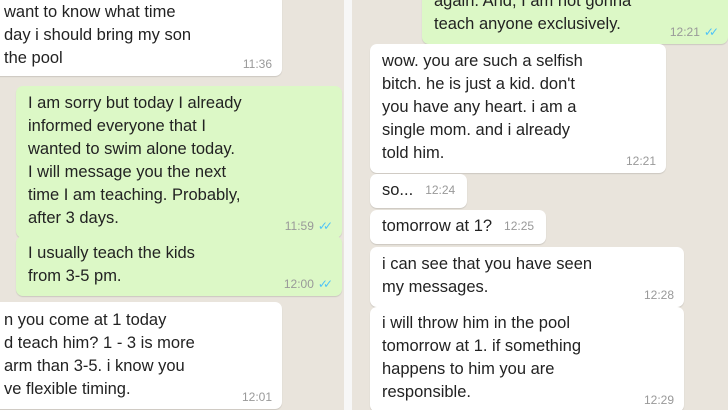 Image resolution: width=728 pixels, height=410 pixels. Describe the element at coordinates (437, 226) in the screenshot. I see `message-text: tomorrow at 1?` at that location.